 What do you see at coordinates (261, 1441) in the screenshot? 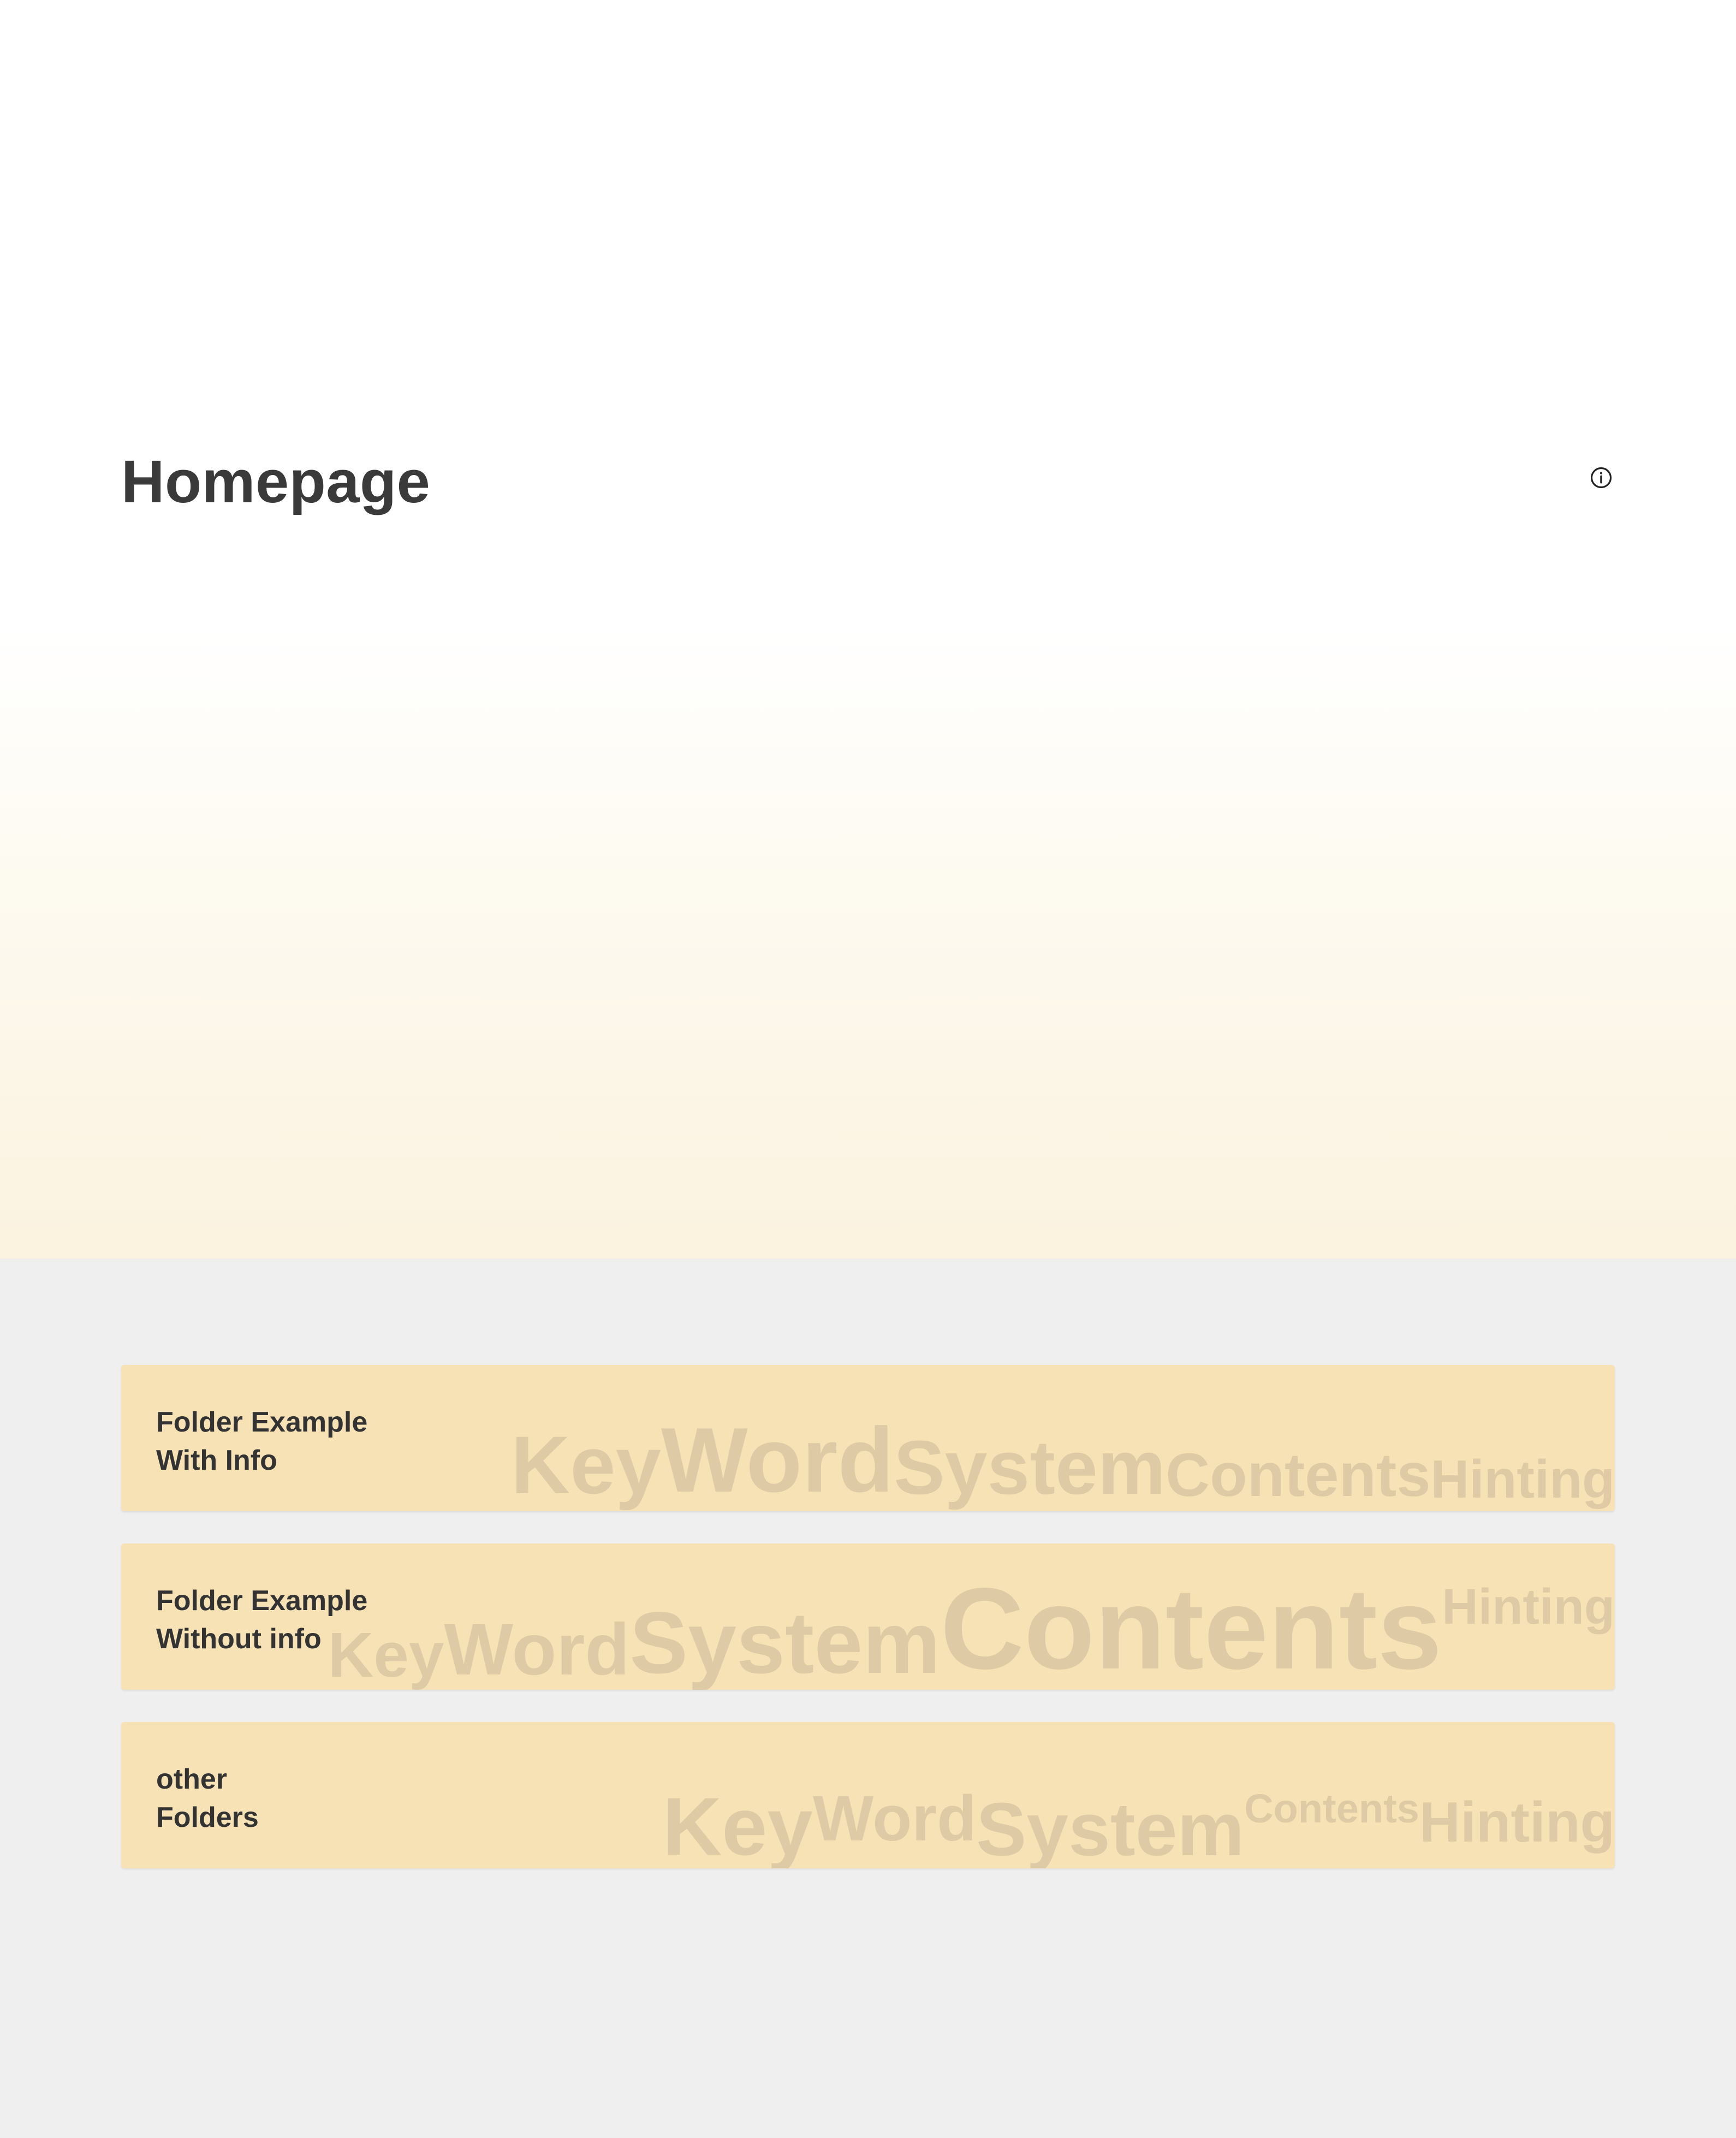
I see `folder-label: Folder Example With Info` at bounding box center [261, 1441].